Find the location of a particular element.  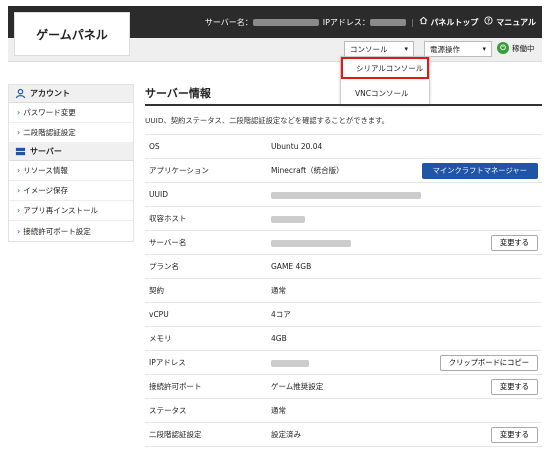

console-select-label: コンソール is located at coordinates (369, 49).